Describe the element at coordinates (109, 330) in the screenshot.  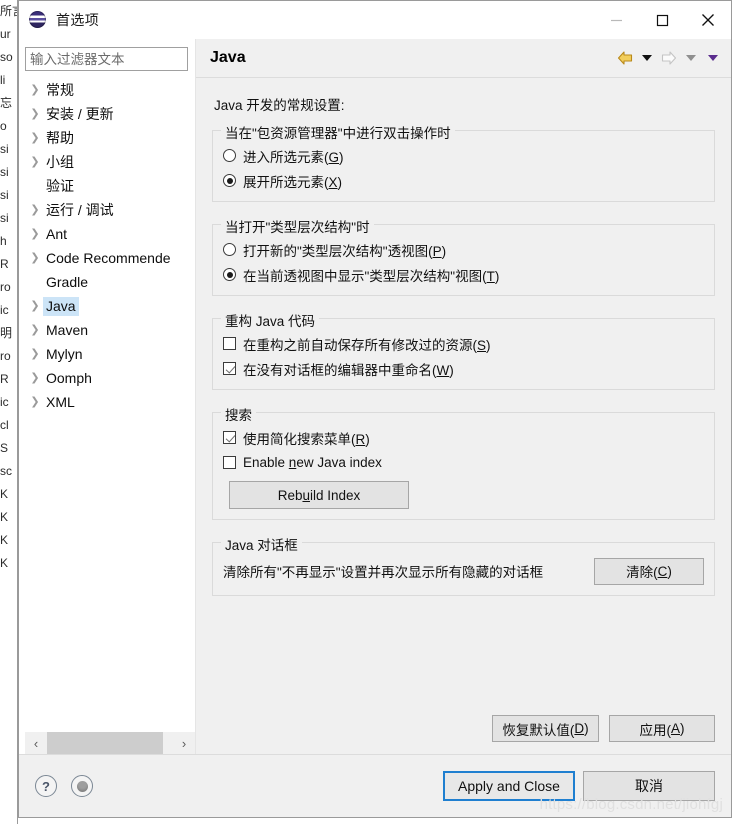
I see `sidebar-item-maven: ❯ Maven` at that location.